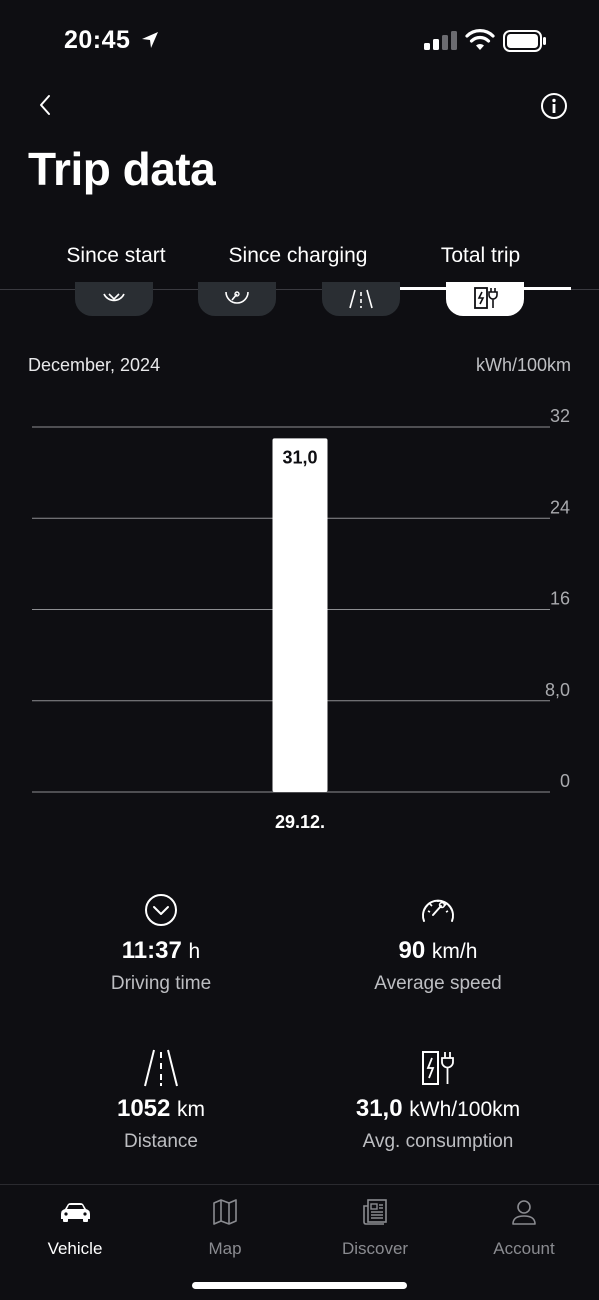 The width and height of the screenshot is (599, 1300). I want to click on tabbar-item-map: Map, so click(225, 1228).